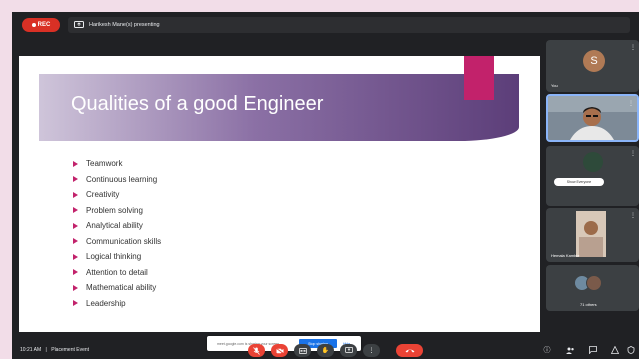 The image size is (639, 359). I want to click on participant-photo, so click(591, 234).